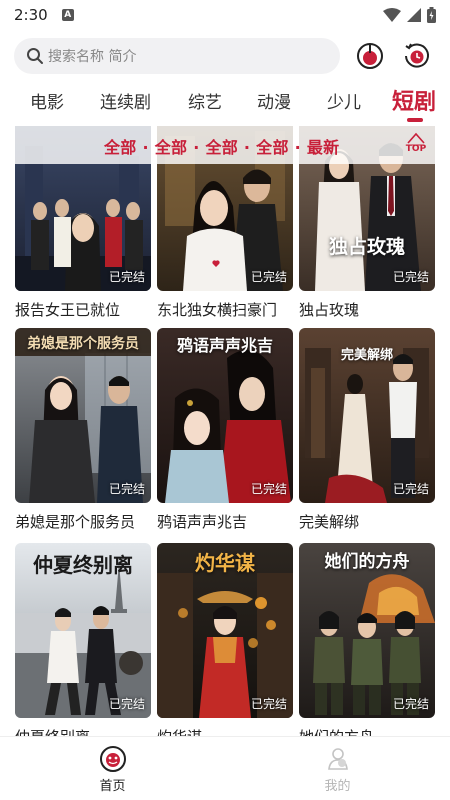  I want to click on battery-icon, so click(431, 15).